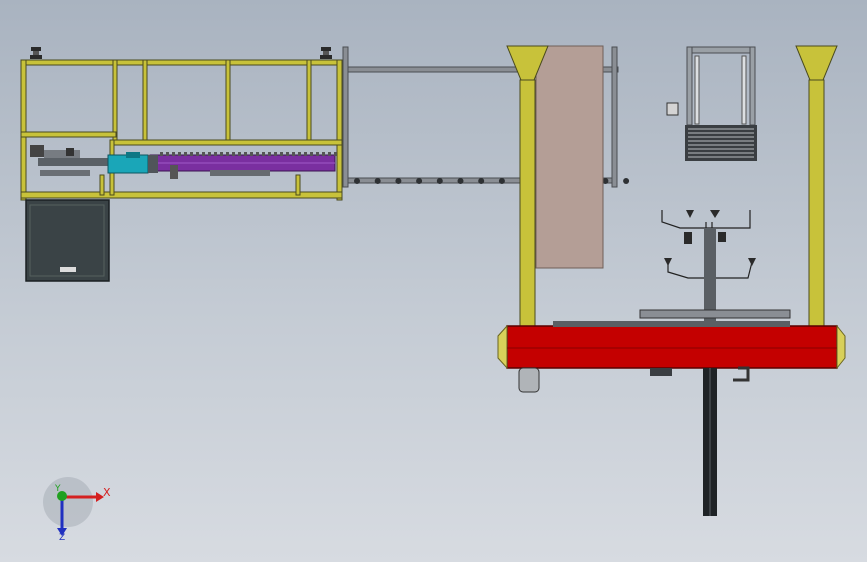 This screenshot has width=867, height=562. What do you see at coordinates (672, 347) in the screenshot?
I see `red-base-beam` at bounding box center [672, 347].